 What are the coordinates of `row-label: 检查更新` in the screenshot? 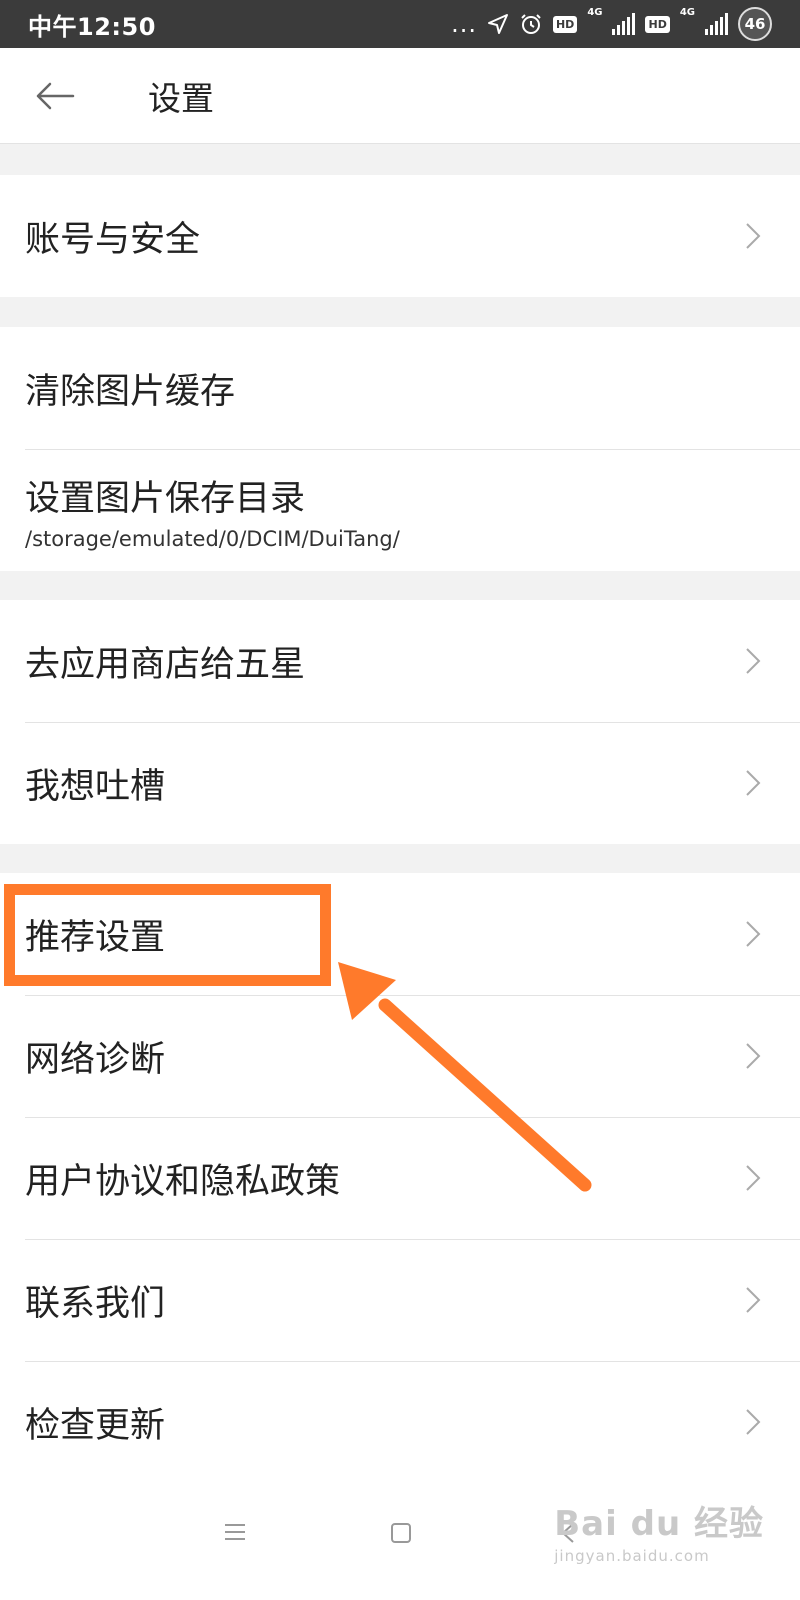 It's located at (95, 1425).